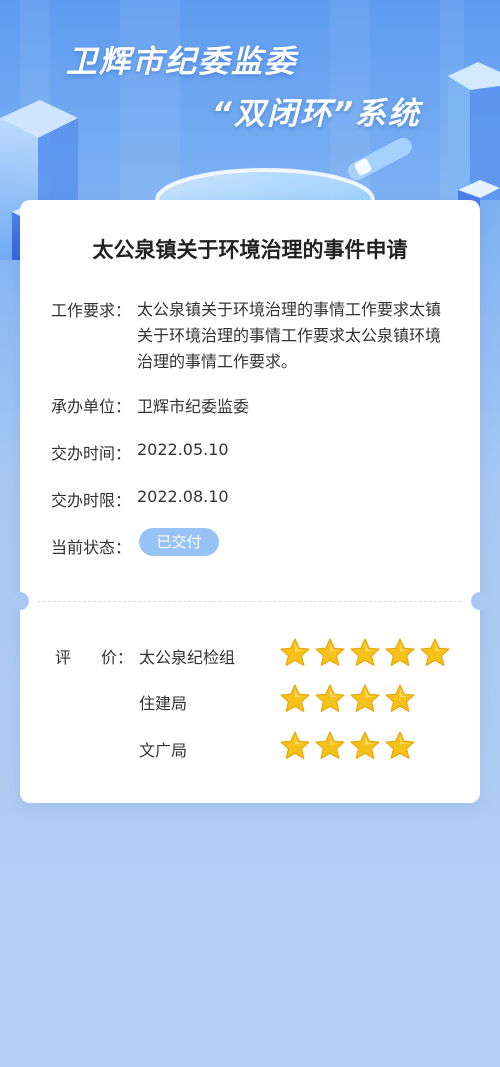 The image size is (500, 1067). Describe the element at coordinates (63, 657) in the screenshot. I see `evaluation-label-part1: 评` at that location.